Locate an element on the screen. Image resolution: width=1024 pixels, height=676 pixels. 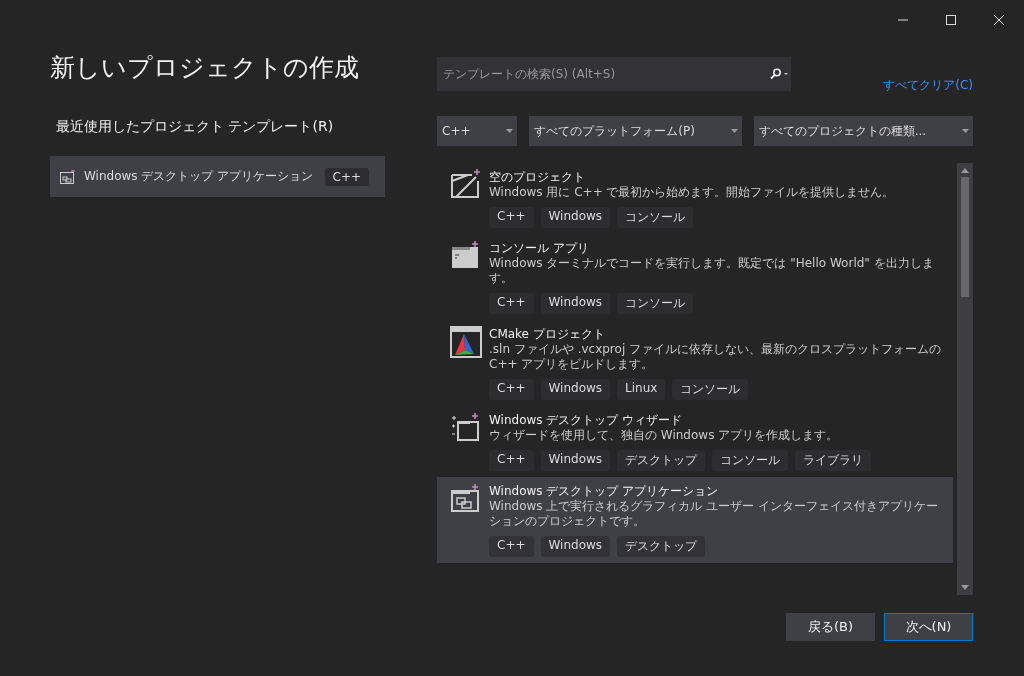
search-icon is located at coordinates (779, 74).